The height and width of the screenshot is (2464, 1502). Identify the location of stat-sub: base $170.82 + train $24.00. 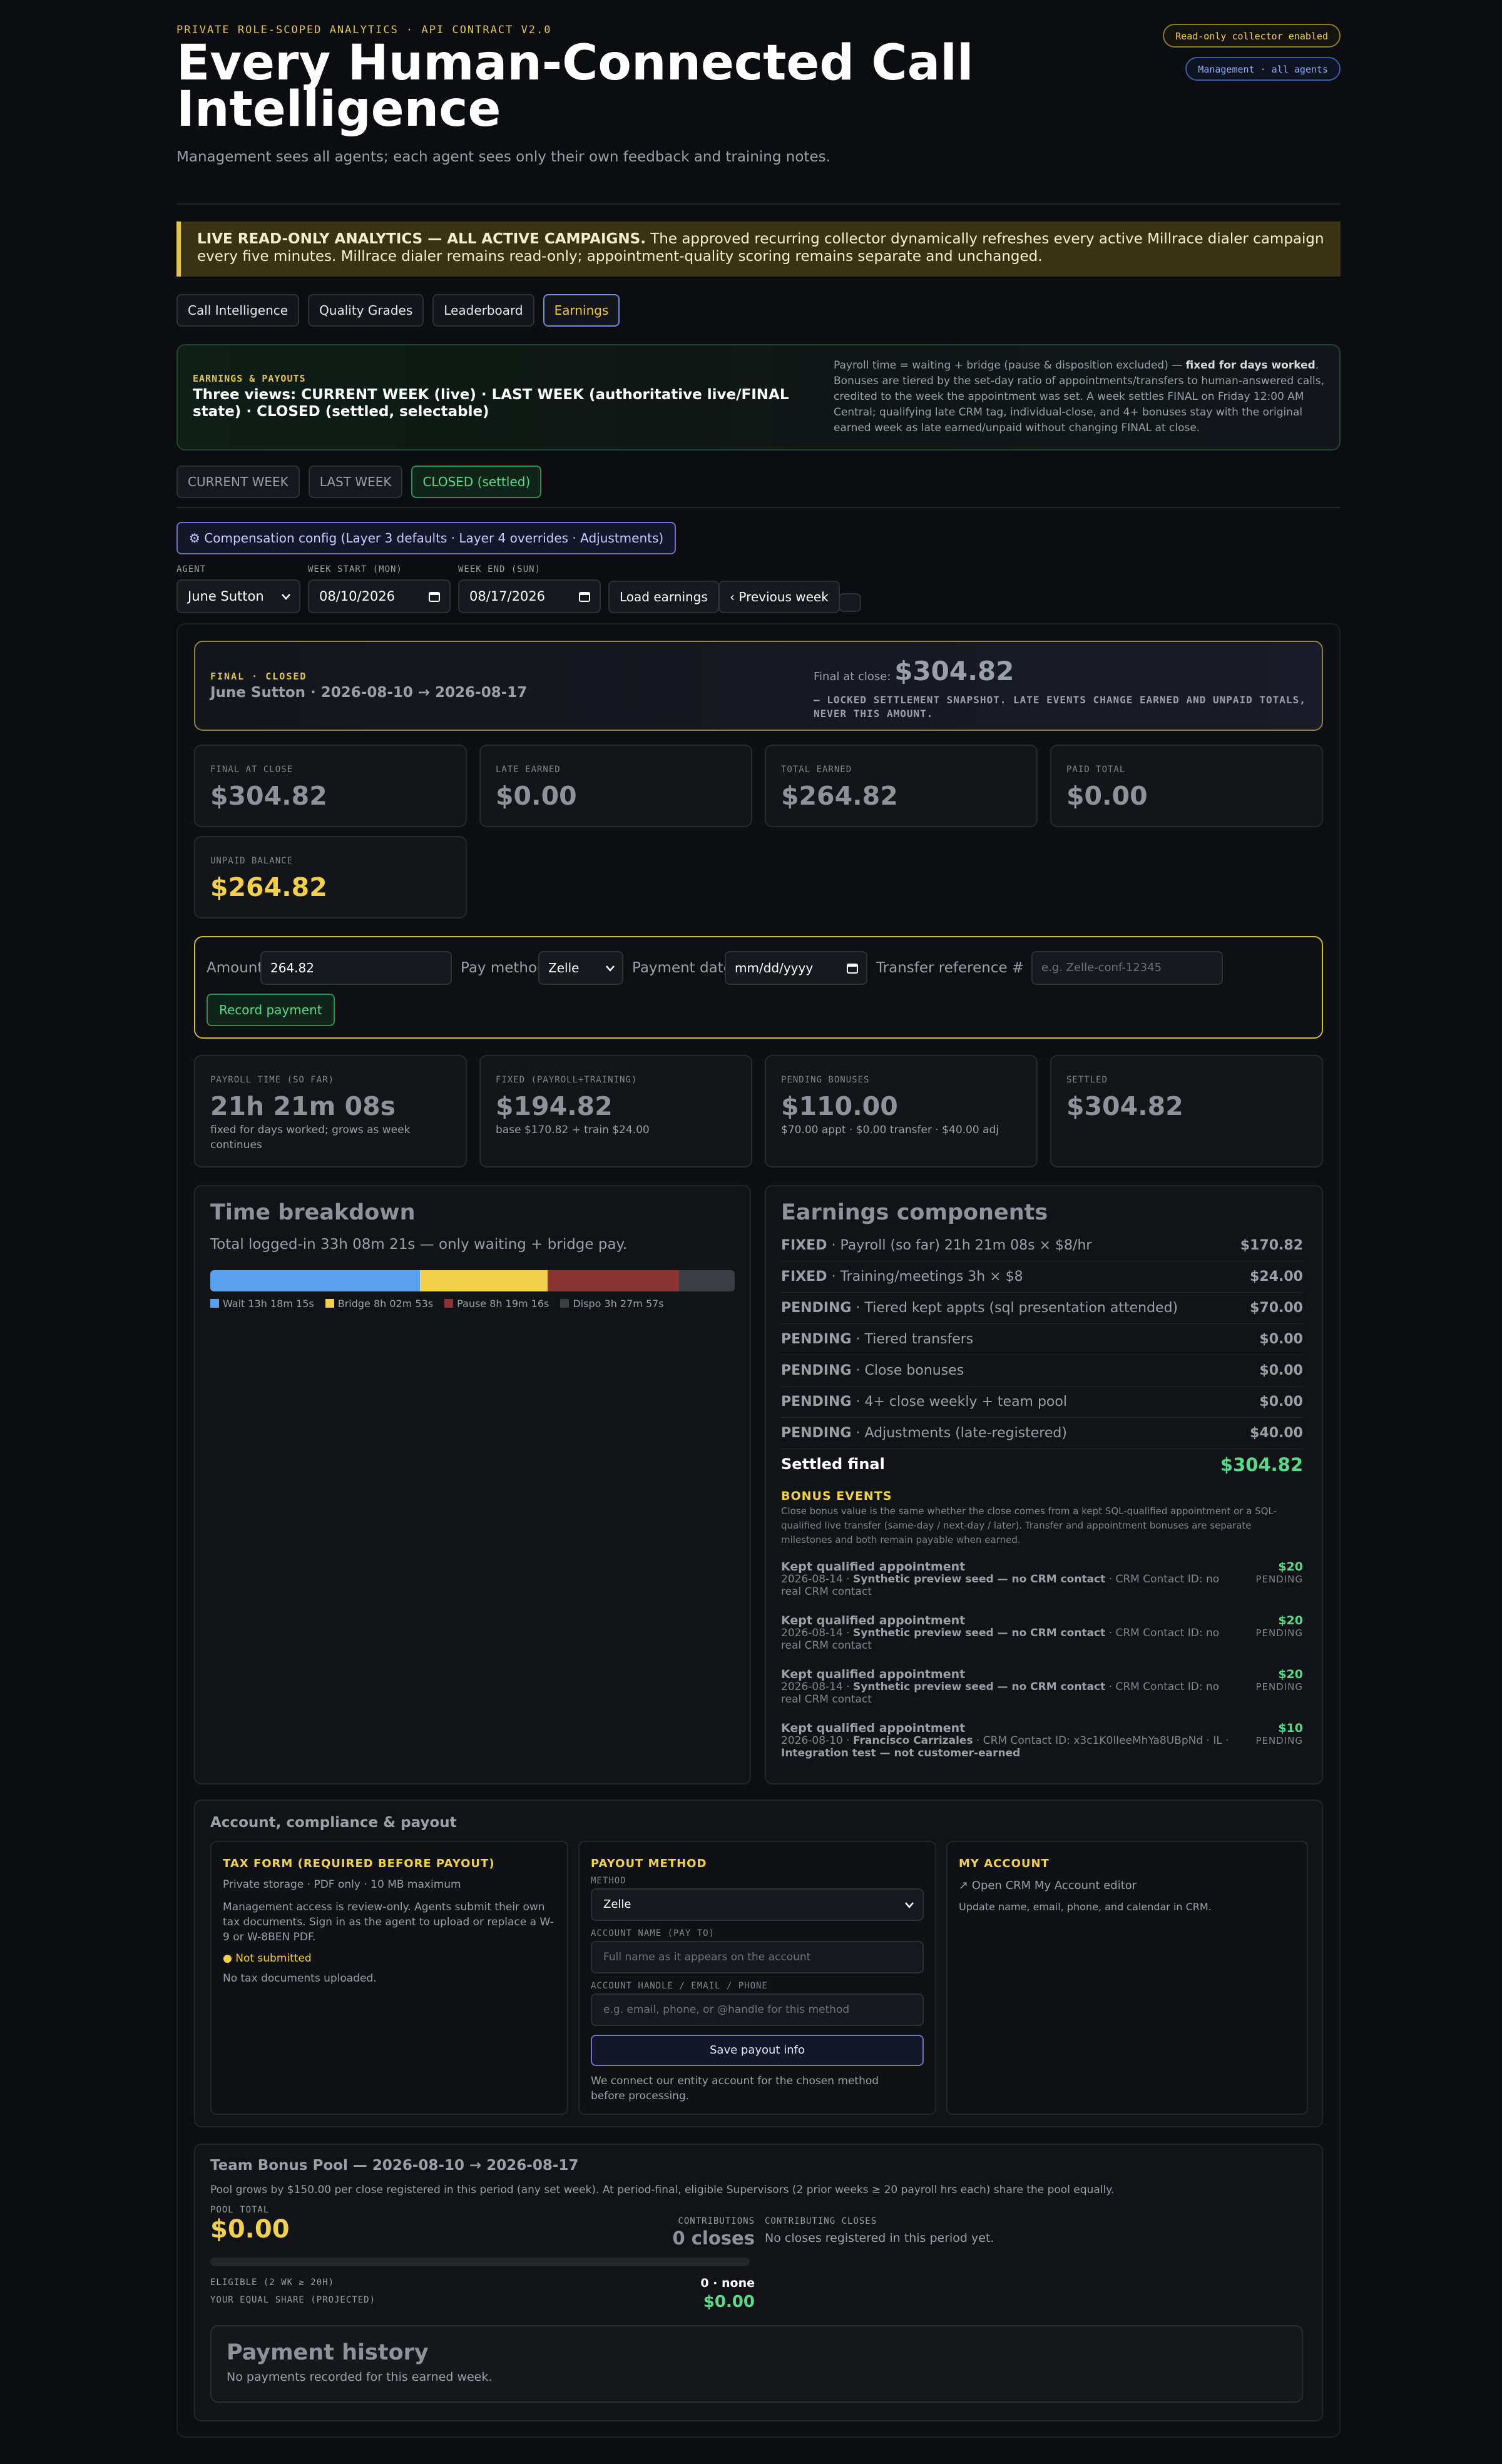
(573, 1130).